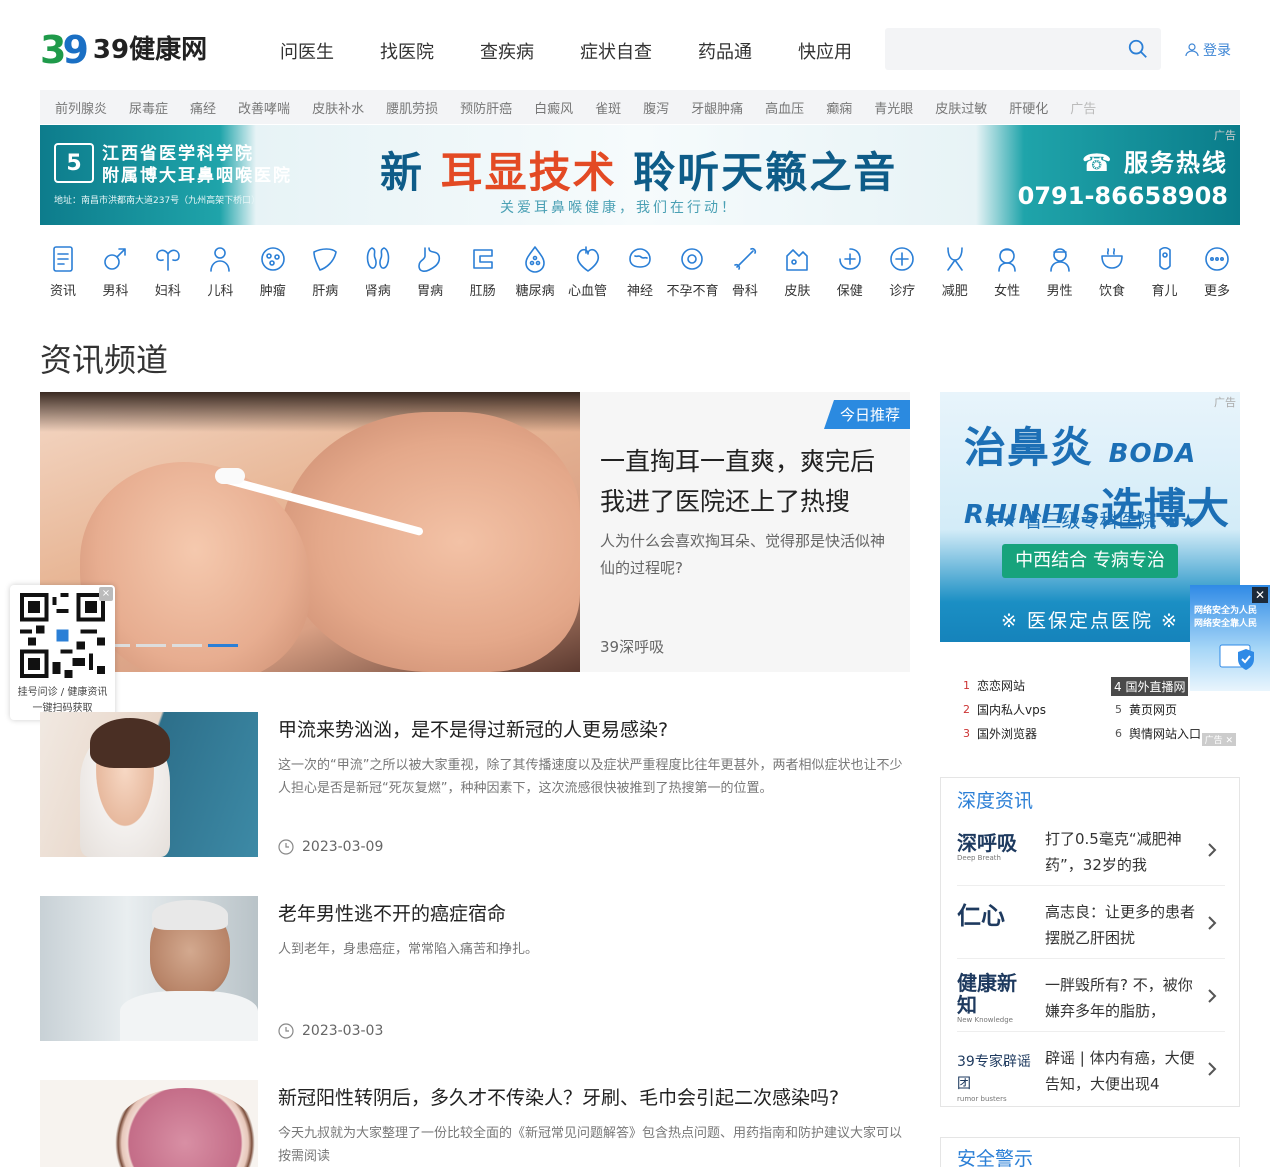 The height and width of the screenshot is (1167, 1280). Describe the element at coordinates (473, 728) in the screenshot. I see `article-title: 甲流来势汹汹，是不是得过新冠的人更易感染?` at that location.